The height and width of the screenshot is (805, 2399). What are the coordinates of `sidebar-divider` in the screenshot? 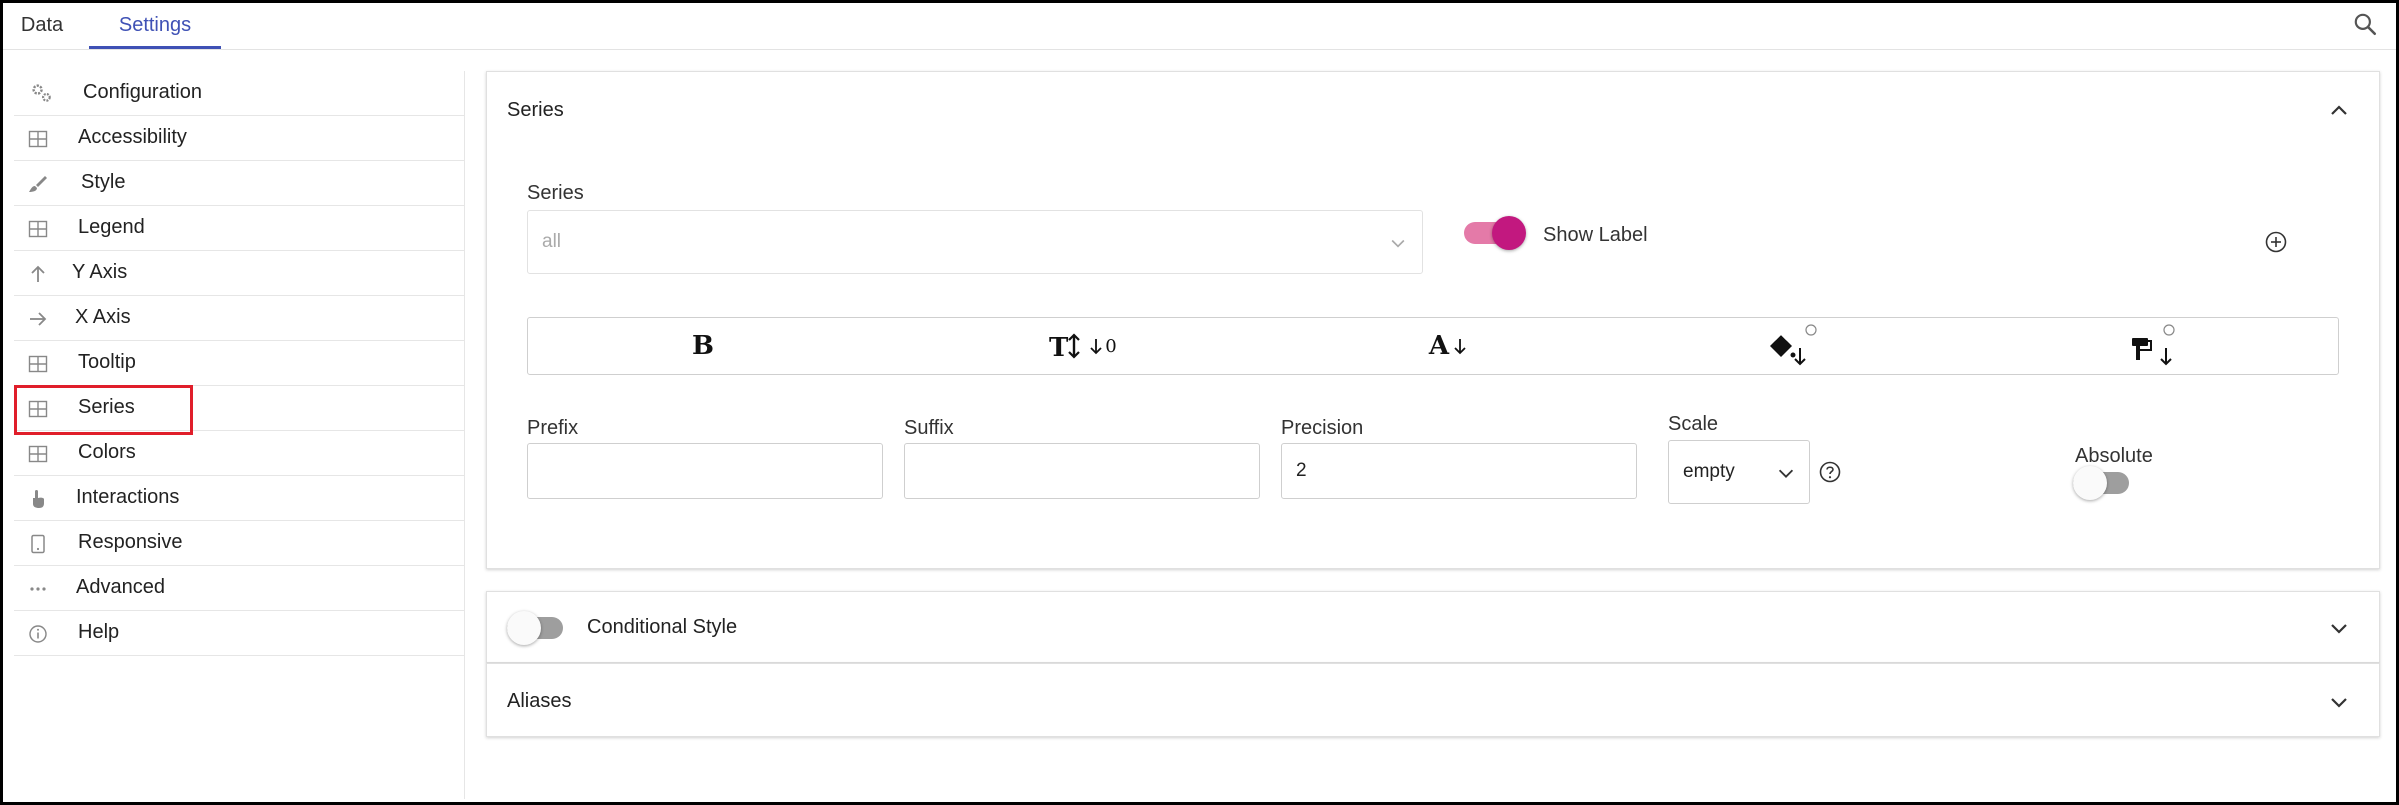 It's located at (464, 435).